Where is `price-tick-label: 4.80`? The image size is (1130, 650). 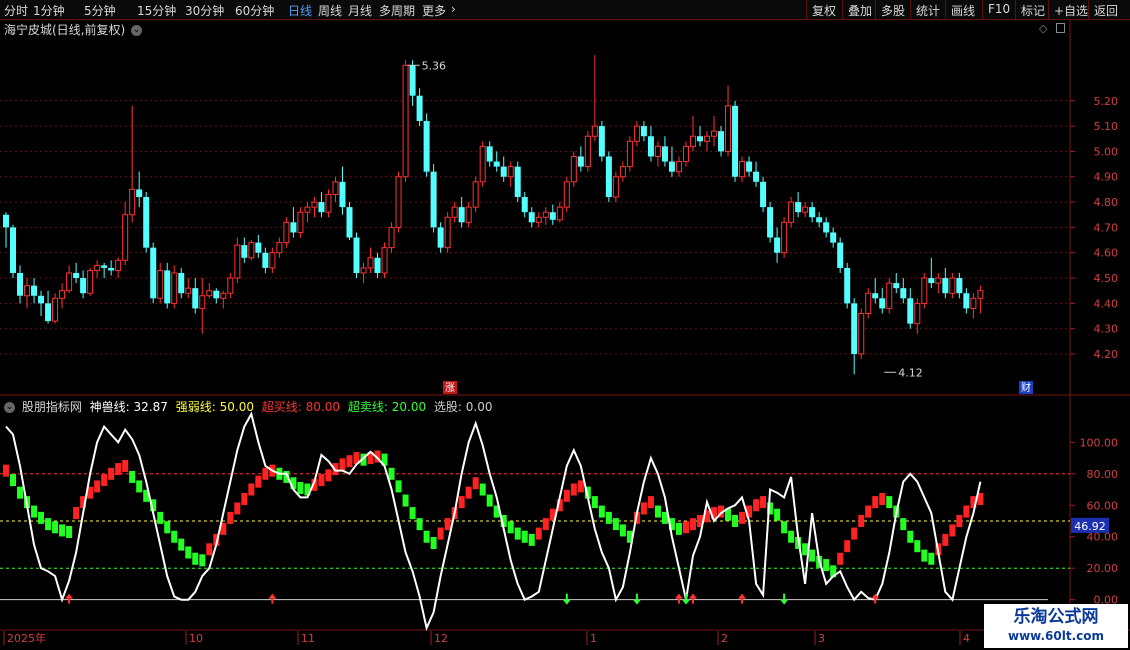 price-tick-label: 4.80 is located at coordinates (1106, 202).